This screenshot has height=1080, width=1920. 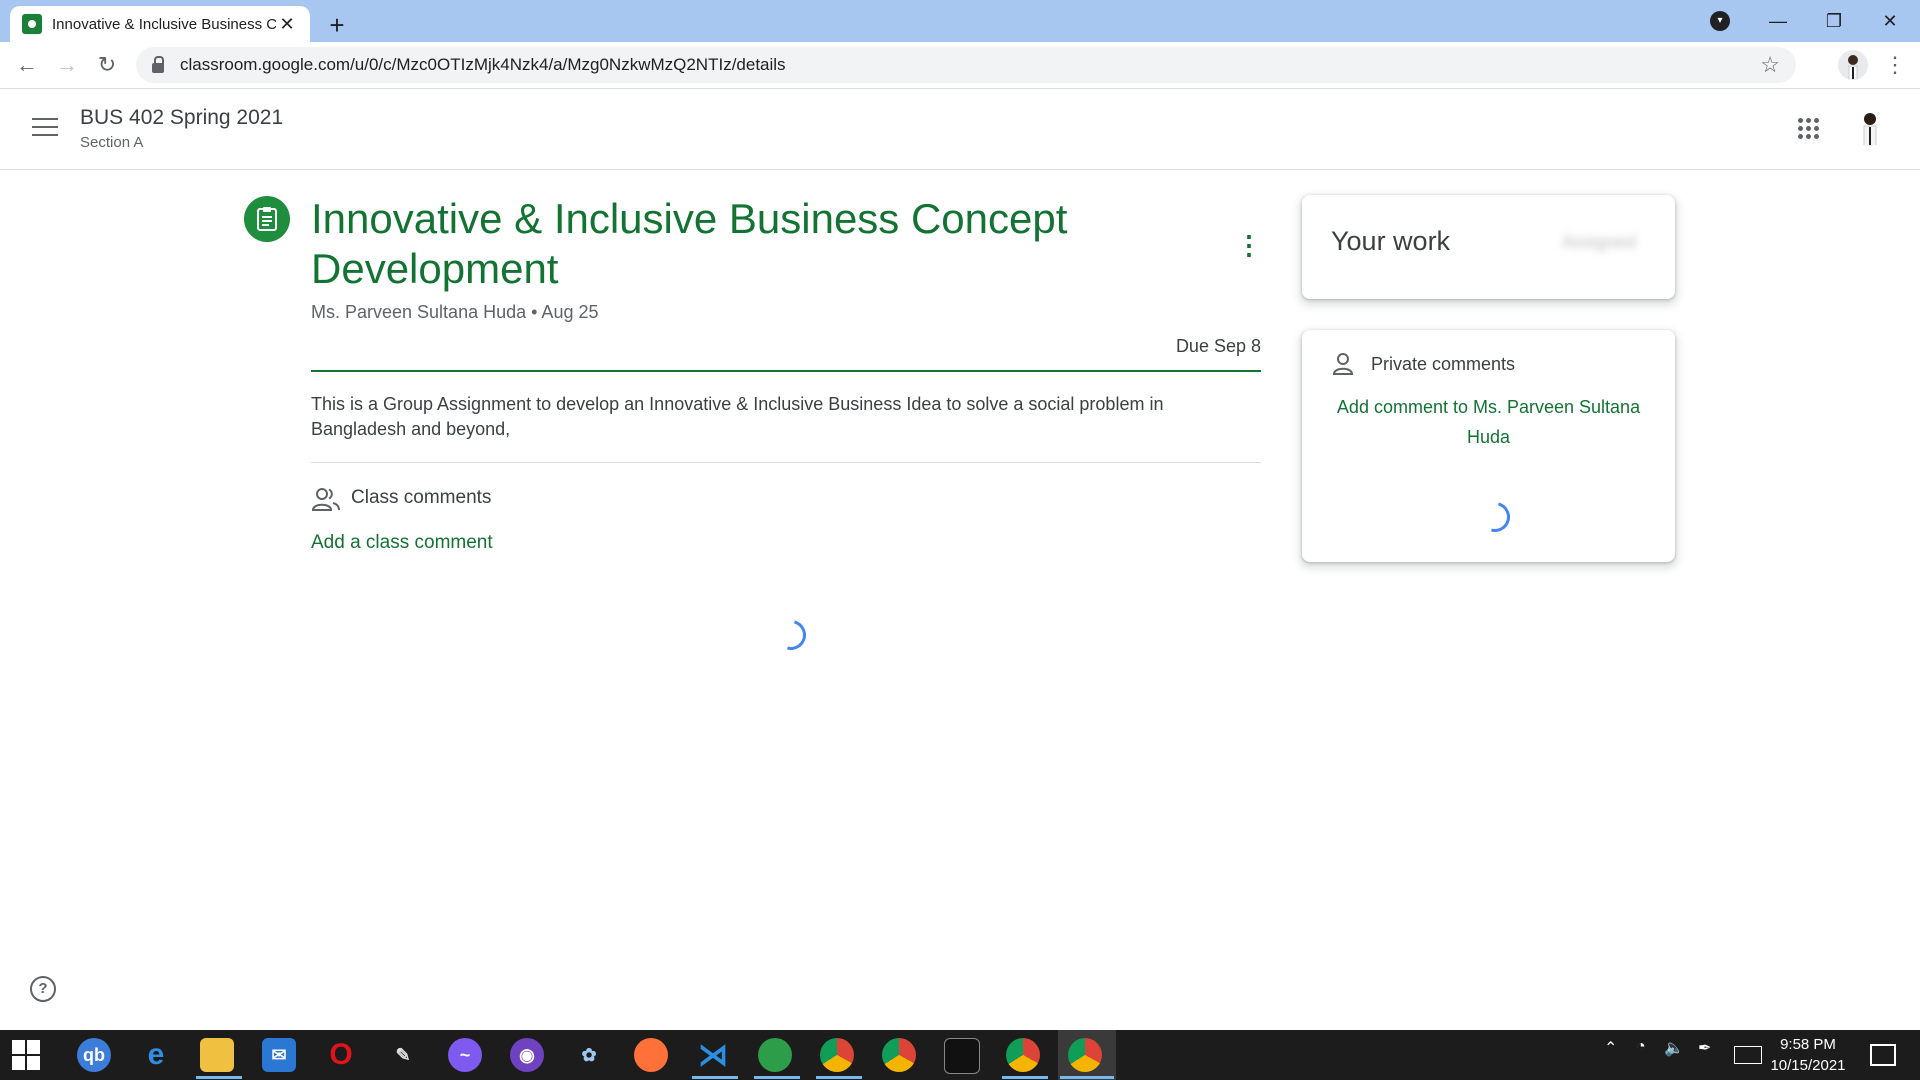 I want to click on people-icon, so click(x=326, y=499).